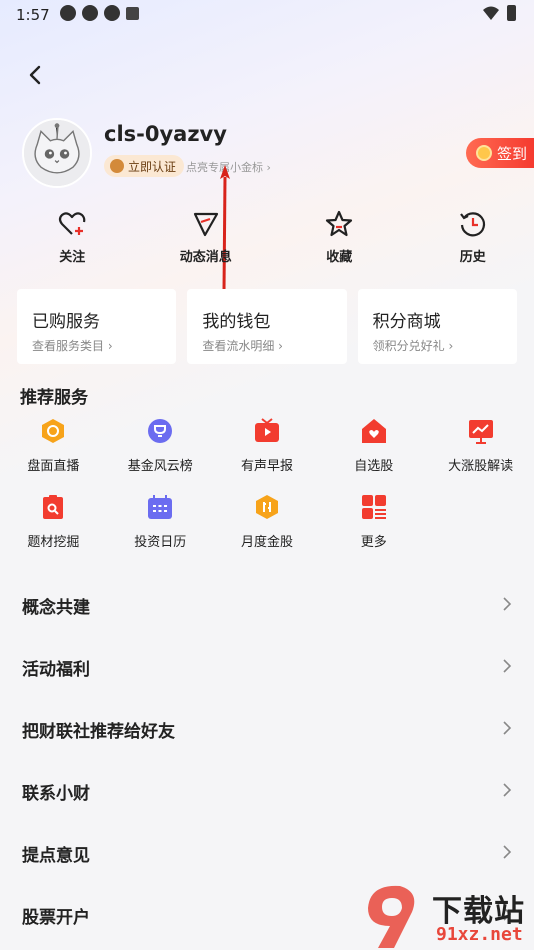 The image size is (534, 950). I want to click on menu-label: 概念共建, so click(56, 608).